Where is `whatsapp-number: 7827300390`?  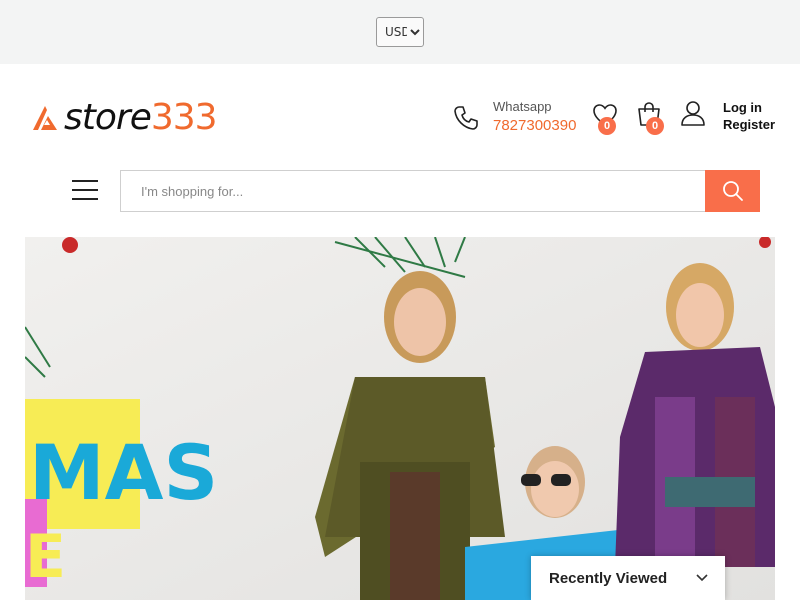 whatsapp-number: 7827300390 is located at coordinates (534, 125).